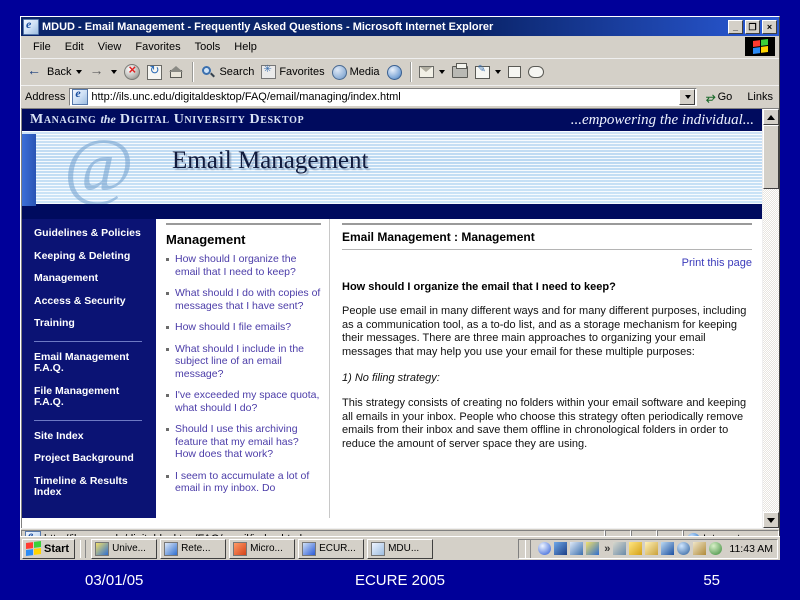 The height and width of the screenshot is (600, 800). Describe the element at coordinates (95, 233) in the screenshot. I see `sidebar-item-guidelines-policies: Guidelines & Policies` at that location.